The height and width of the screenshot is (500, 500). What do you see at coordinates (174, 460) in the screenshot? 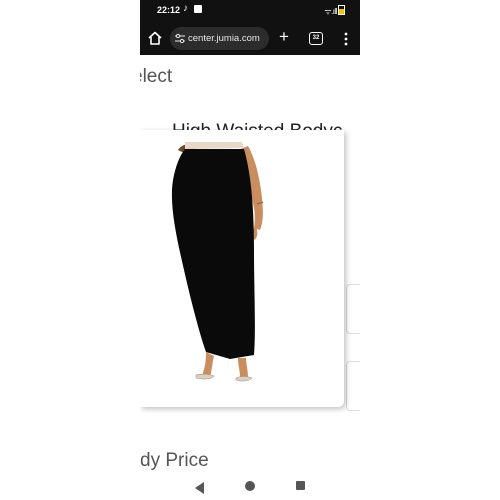
I see `price-heading: dy Price` at bounding box center [174, 460].